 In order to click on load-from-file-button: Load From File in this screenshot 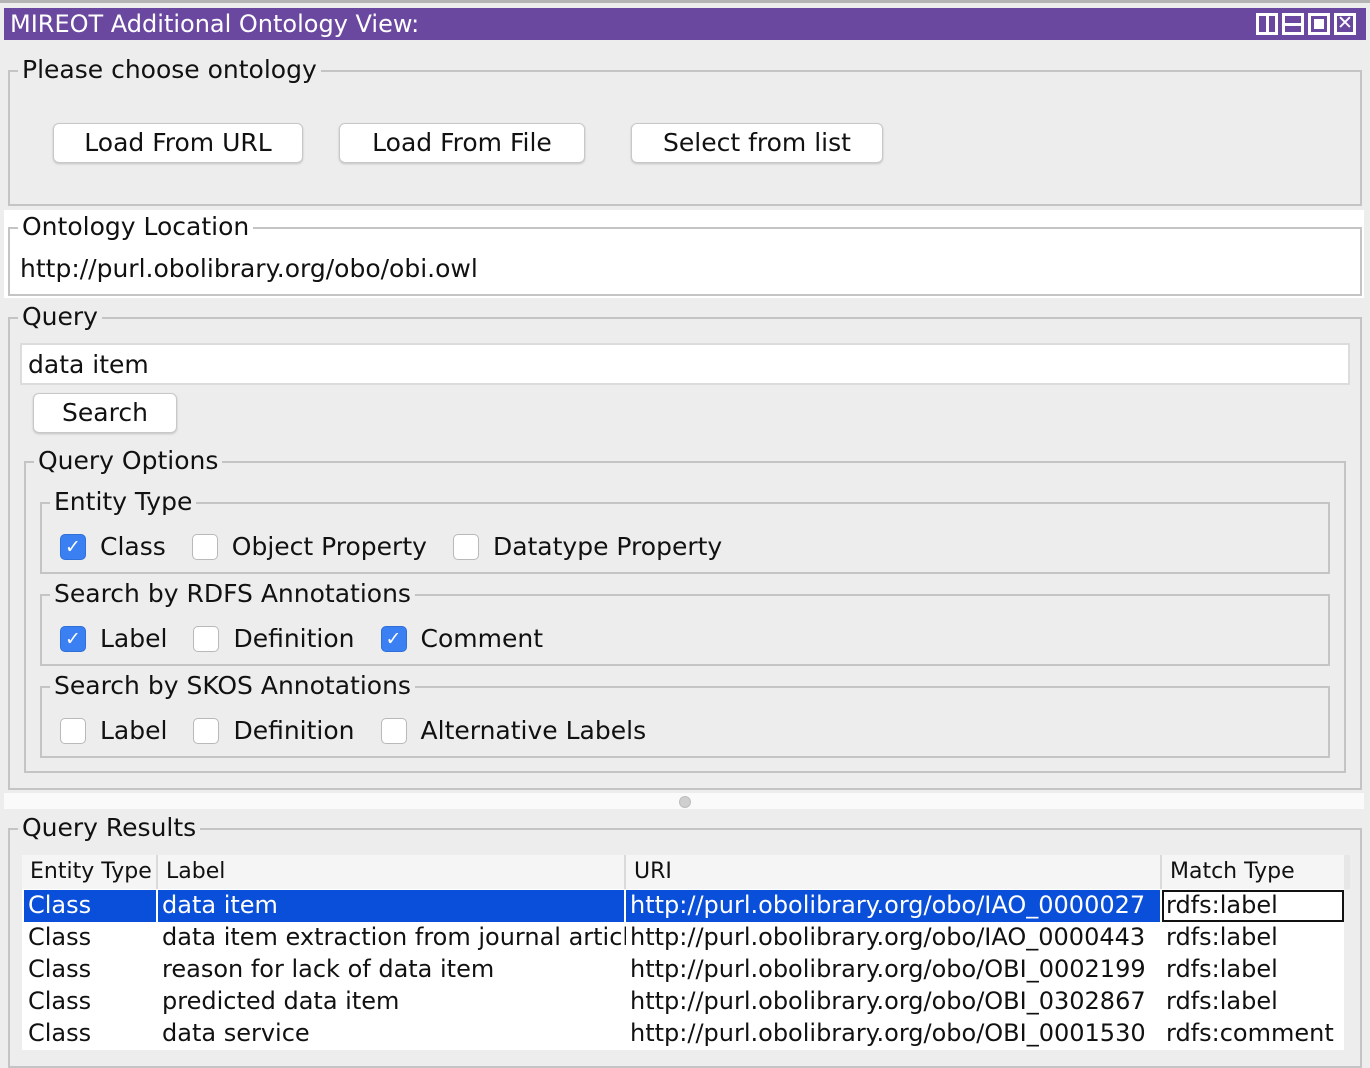, I will do `click(462, 143)`.